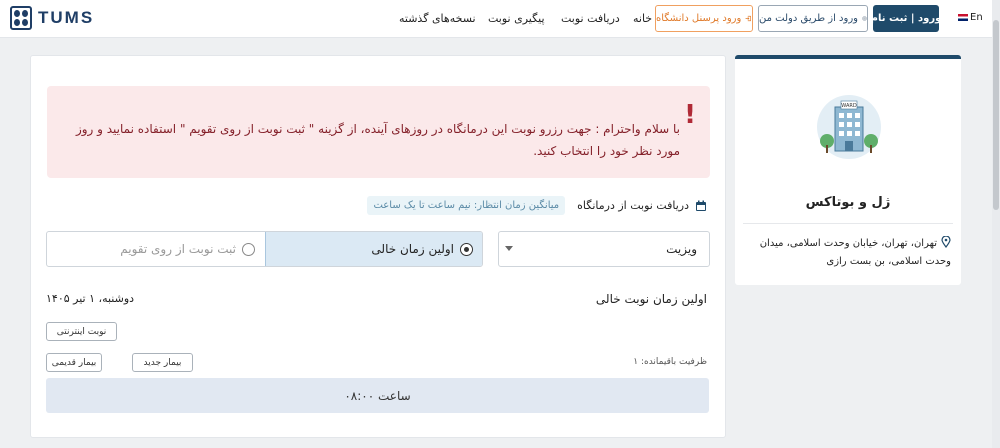 This screenshot has width=1000, height=448. I want to click on exclamation-icon: !, so click(690, 115).